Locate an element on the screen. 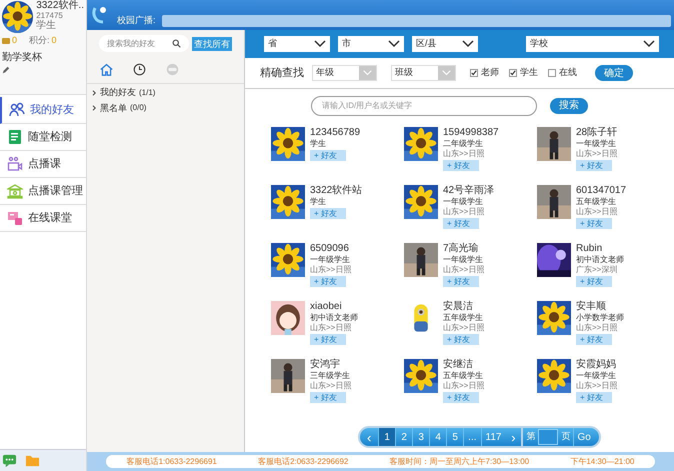 The image size is (674, 471). user-name: xiaobei is located at coordinates (326, 307).